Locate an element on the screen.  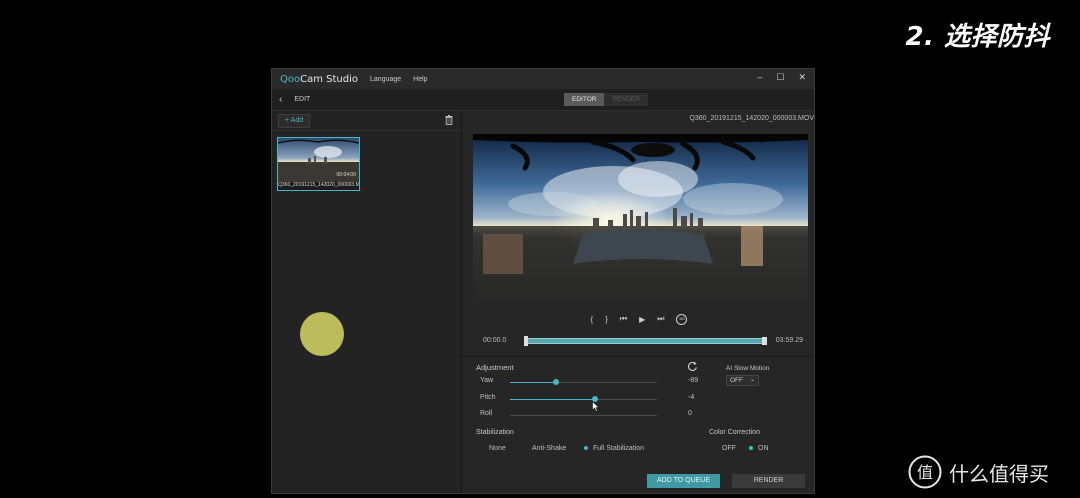
edit-label: EDIT is located at coordinates (302, 99).